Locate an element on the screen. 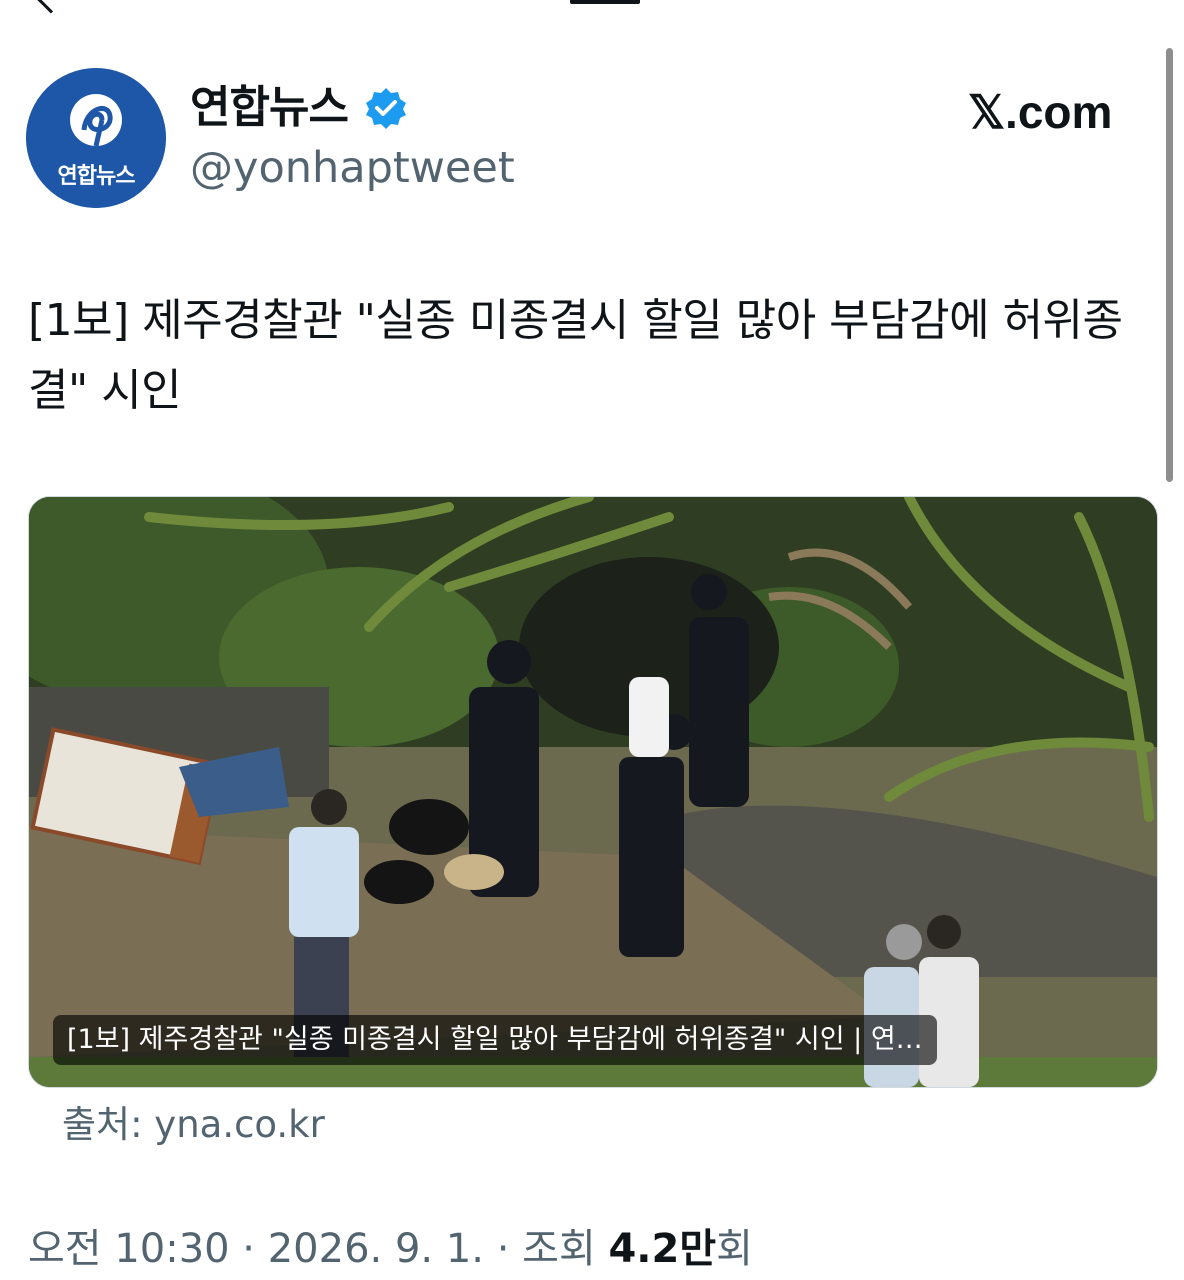 The width and height of the screenshot is (1184, 1280). source-link: 출처: yna.co.kr is located at coordinates (193, 1125).